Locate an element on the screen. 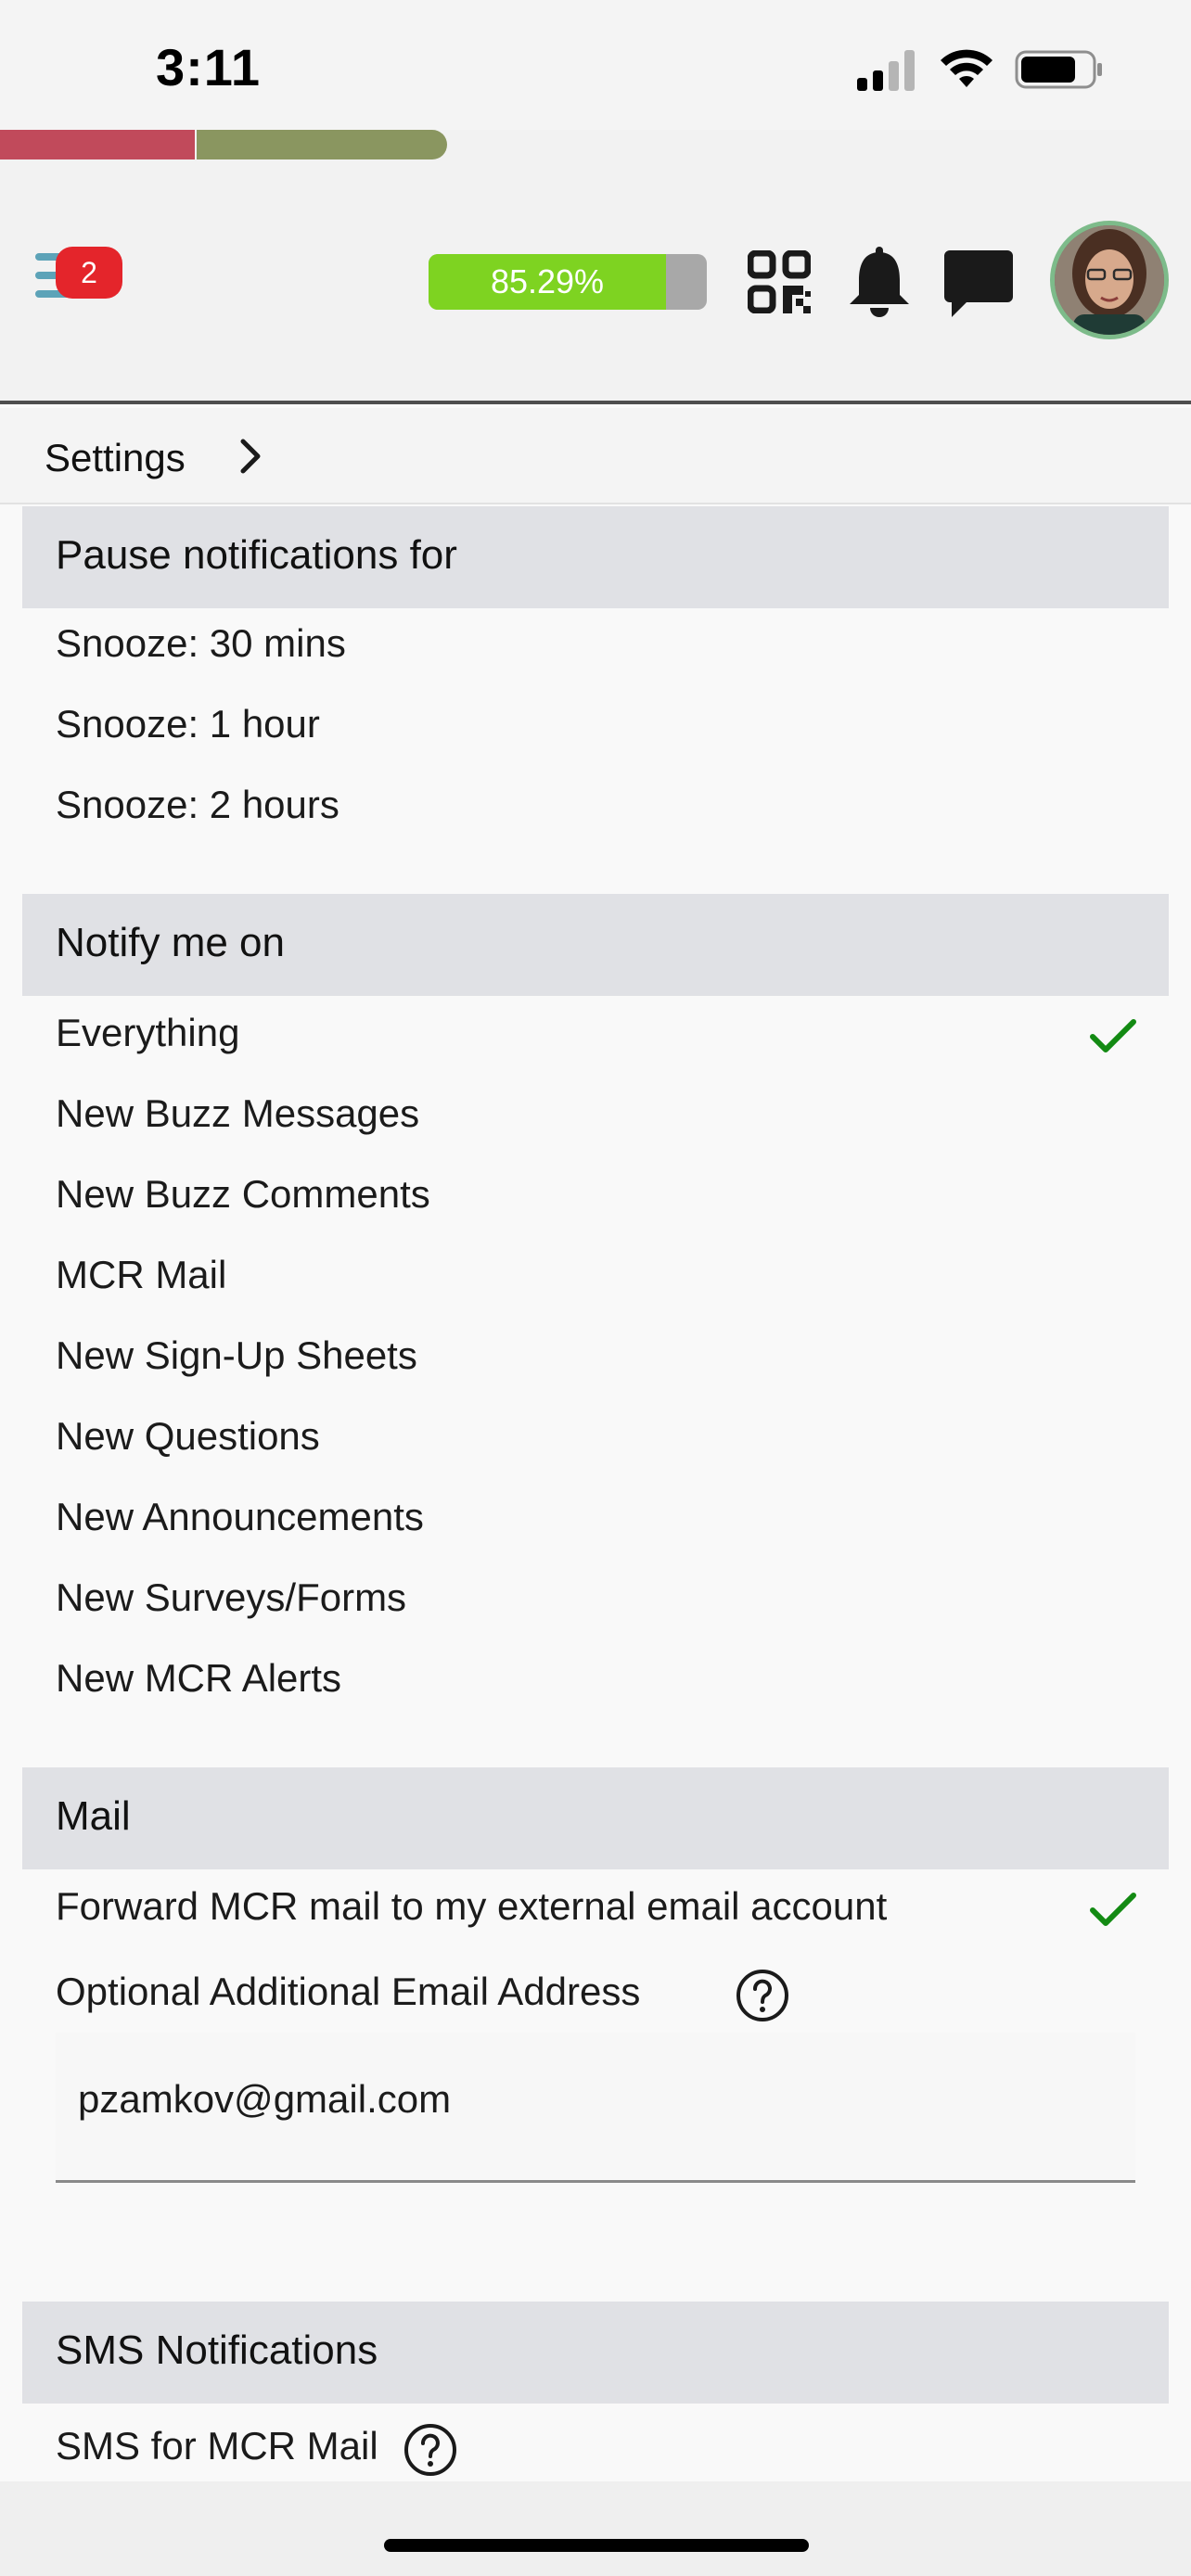 The width and height of the screenshot is (1191, 2576). chevron-right-icon is located at coordinates (250, 457).